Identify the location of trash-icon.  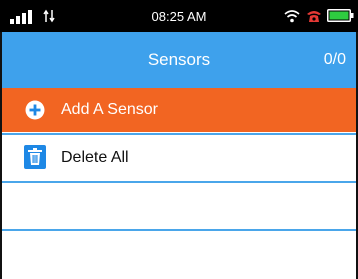
(35, 157).